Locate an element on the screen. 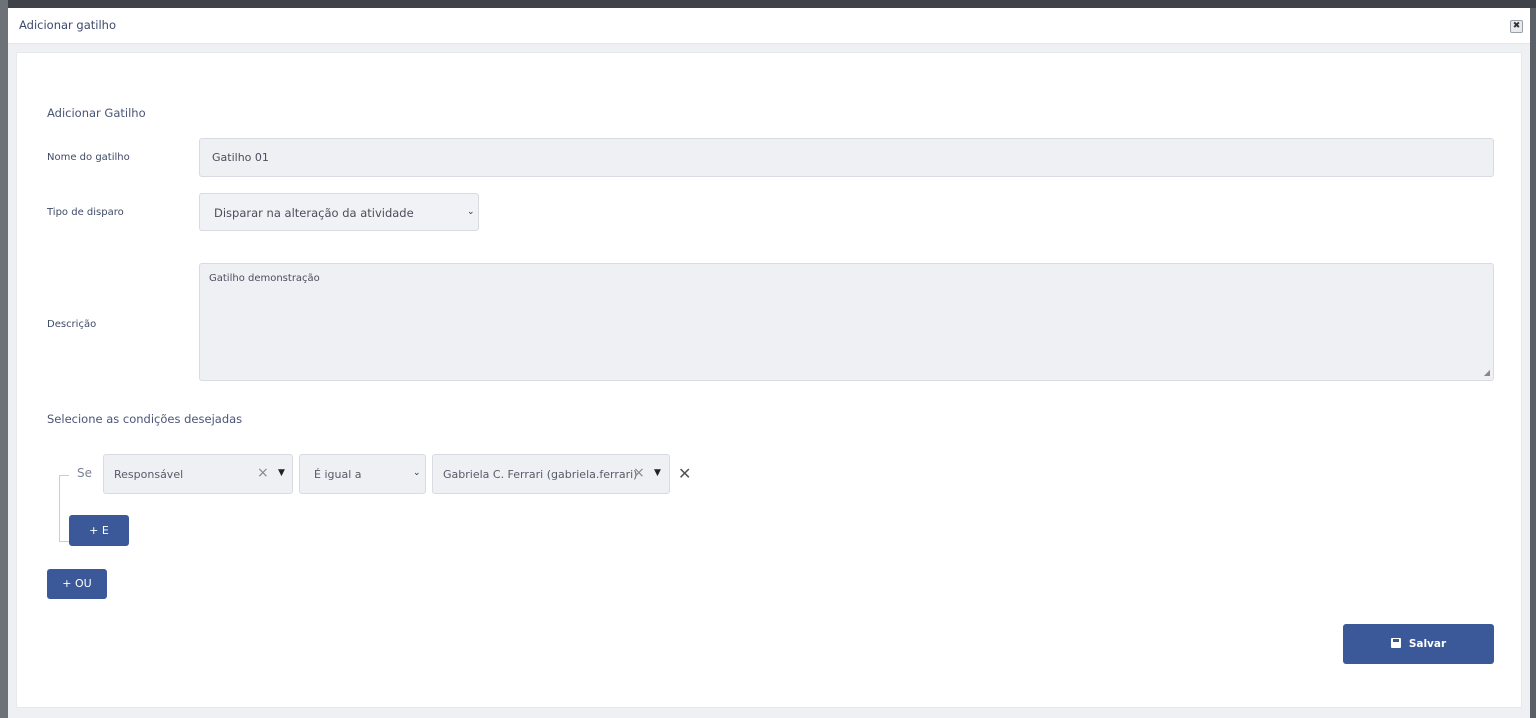  condition-field-select: Responsável × ▼ is located at coordinates (198, 474).